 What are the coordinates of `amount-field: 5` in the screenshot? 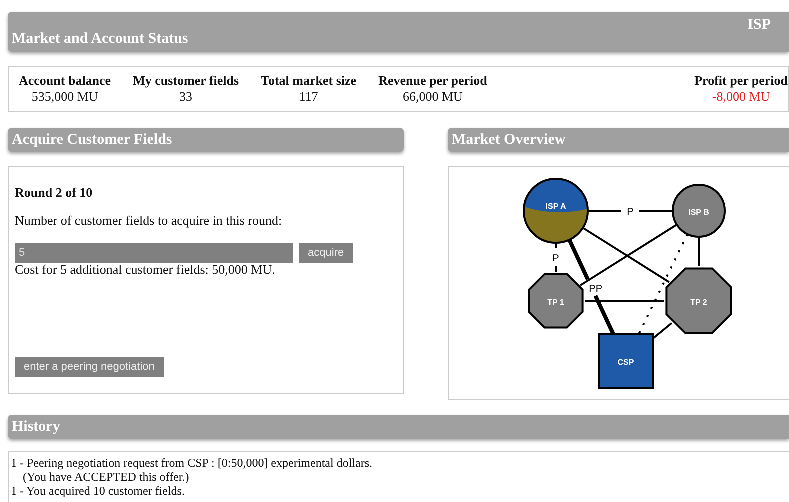 It's located at (154, 253).